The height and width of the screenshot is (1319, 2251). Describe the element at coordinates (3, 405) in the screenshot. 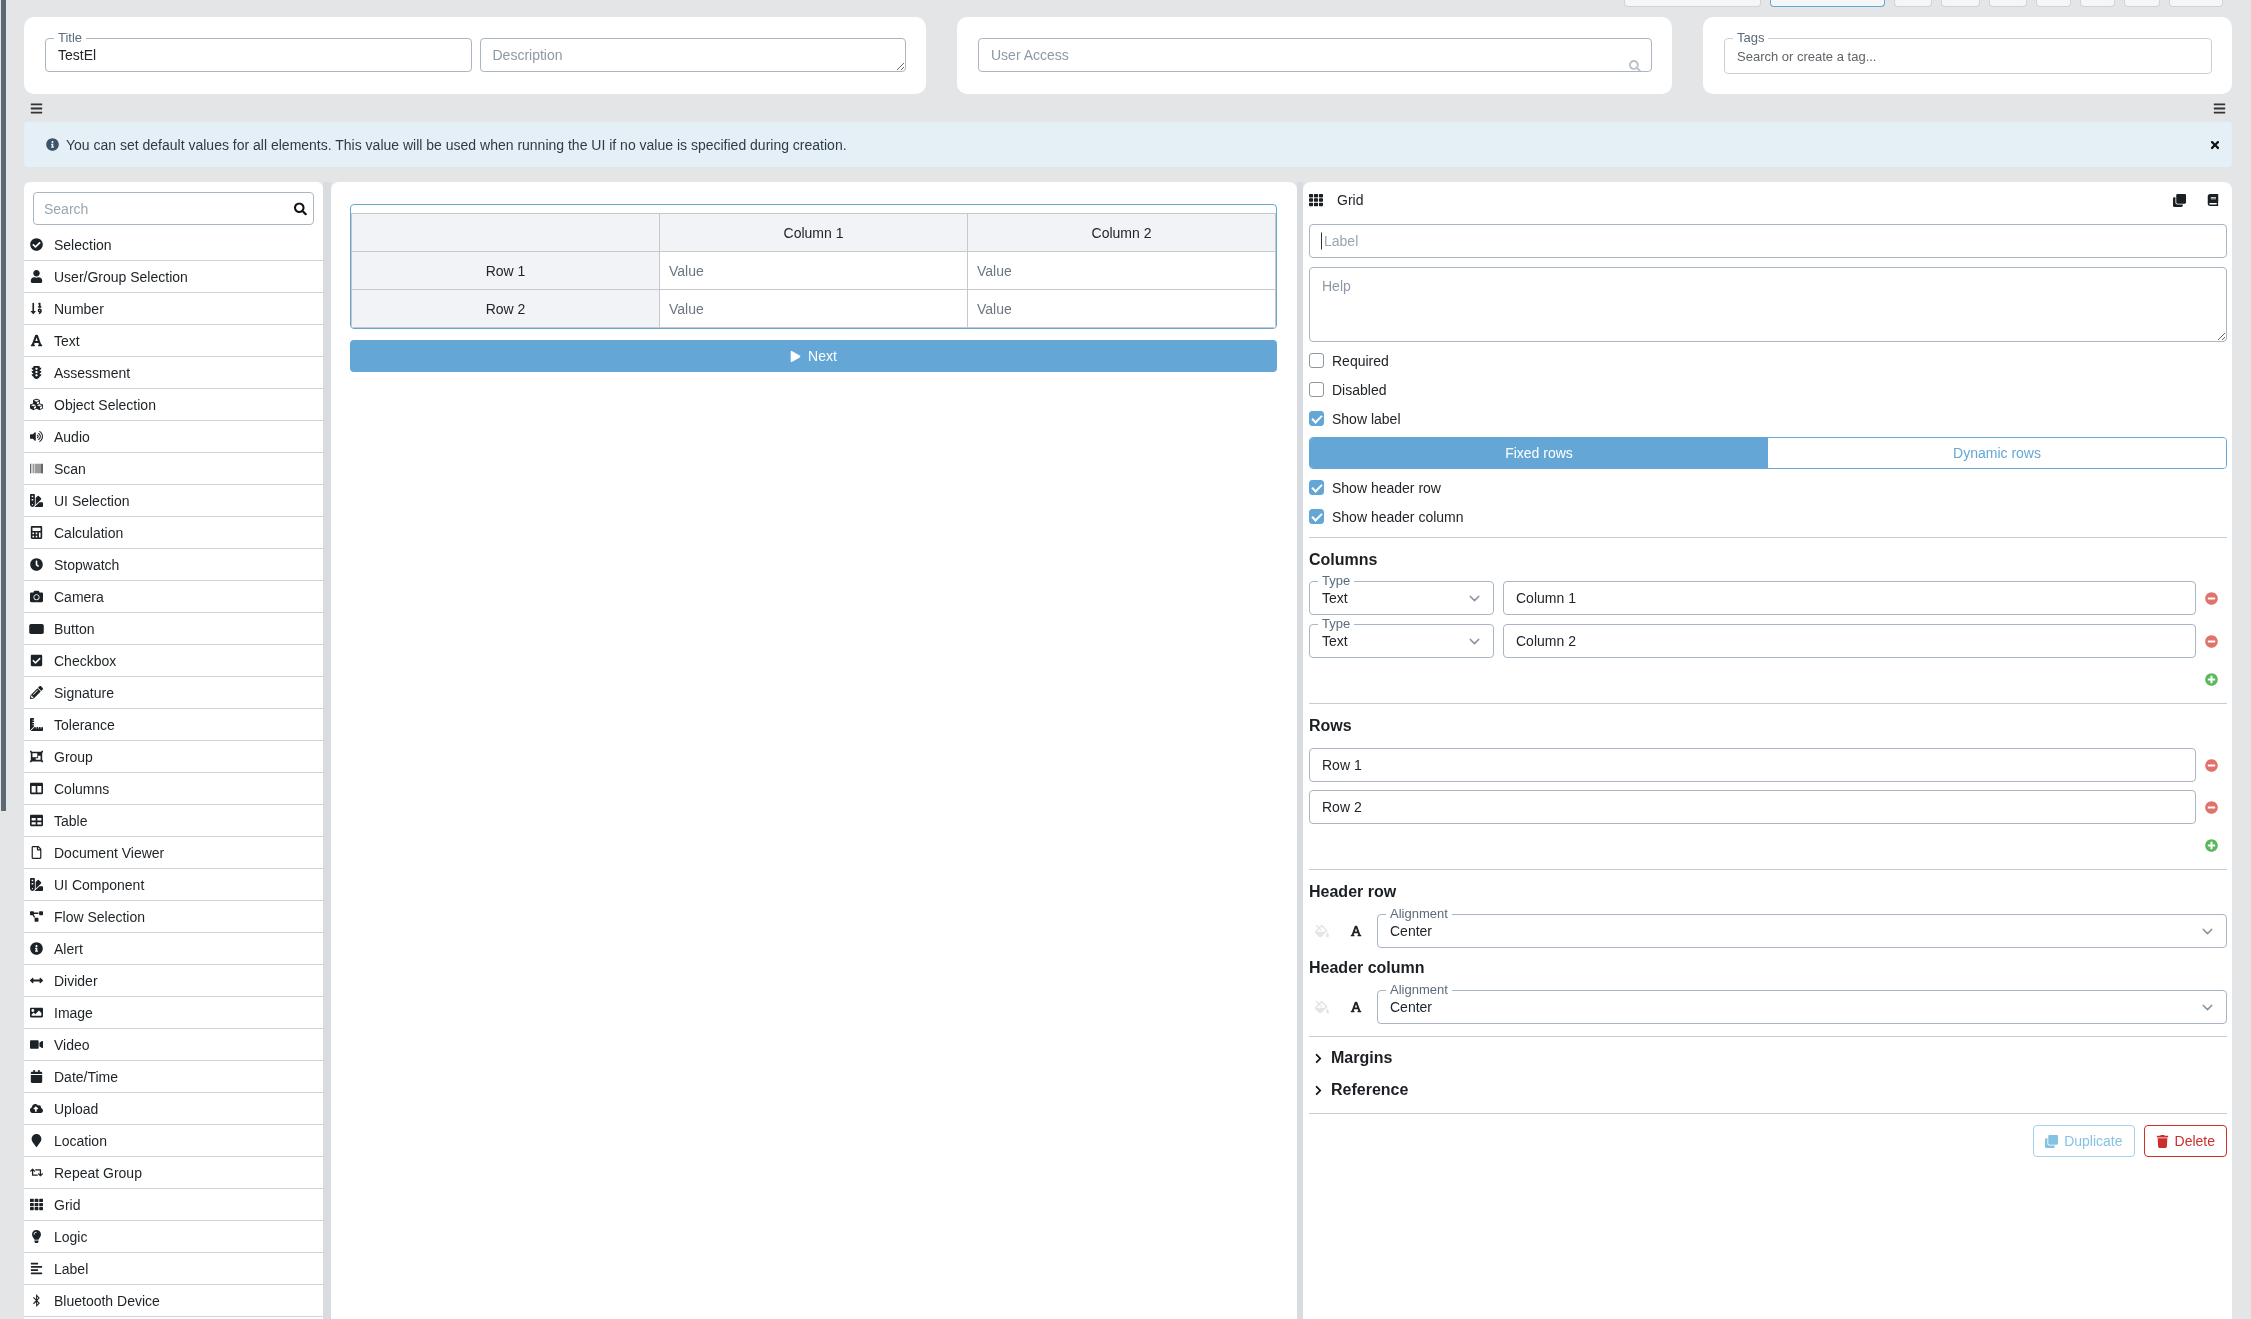

I see `scrollbar-thumb` at that location.